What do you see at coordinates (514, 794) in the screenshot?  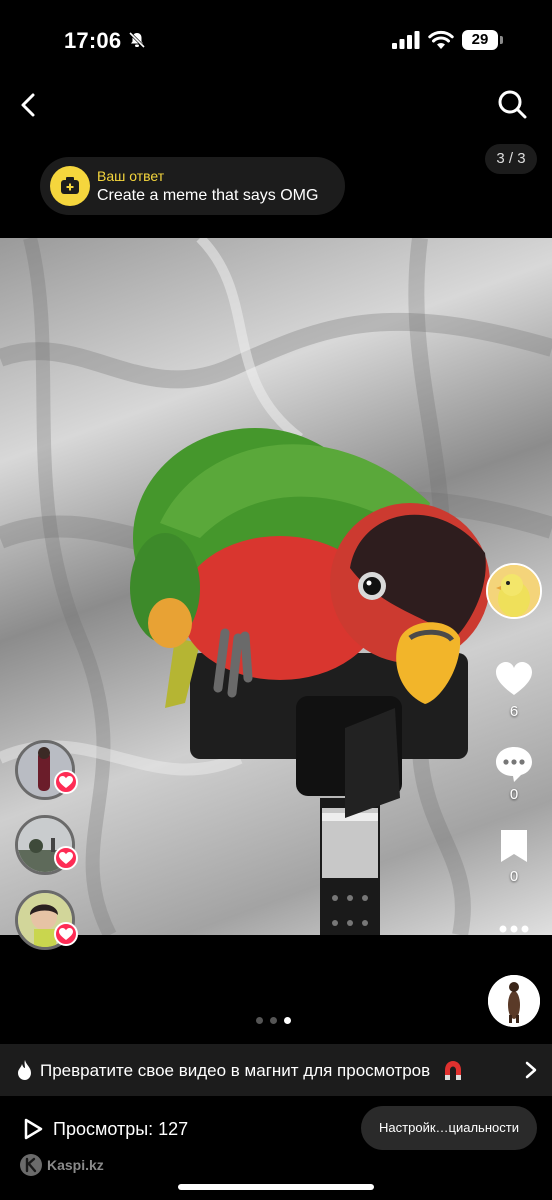 I see `comment-count: 0` at bounding box center [514, 794].